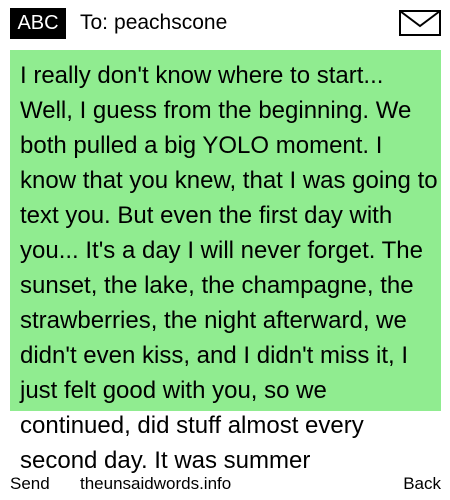  I want to click on input-mode-indicator: ABC, so click(38, 23).